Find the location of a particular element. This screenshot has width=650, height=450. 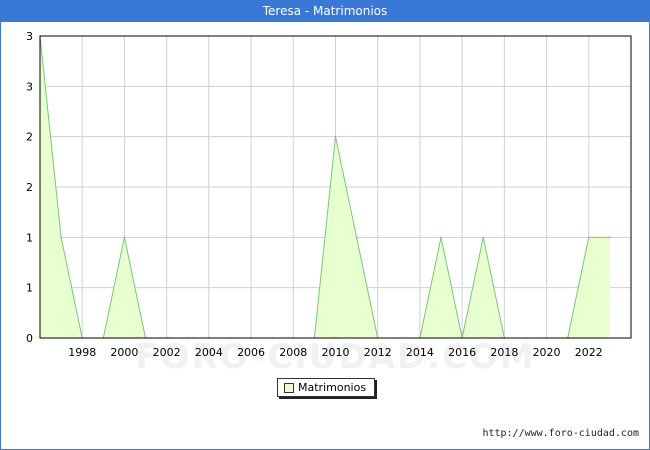

x-tick-label: 2000 is located at coordinates (124, 352).